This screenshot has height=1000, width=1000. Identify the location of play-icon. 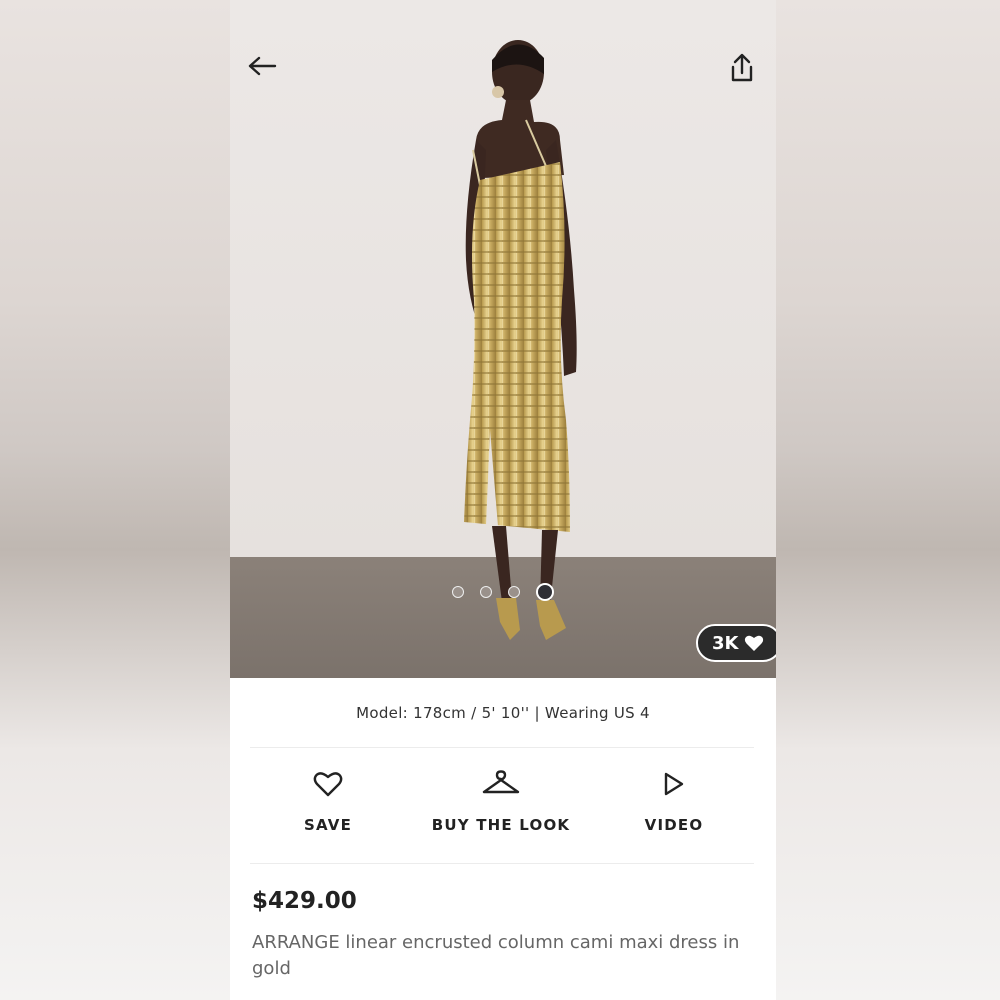
(674, 784).